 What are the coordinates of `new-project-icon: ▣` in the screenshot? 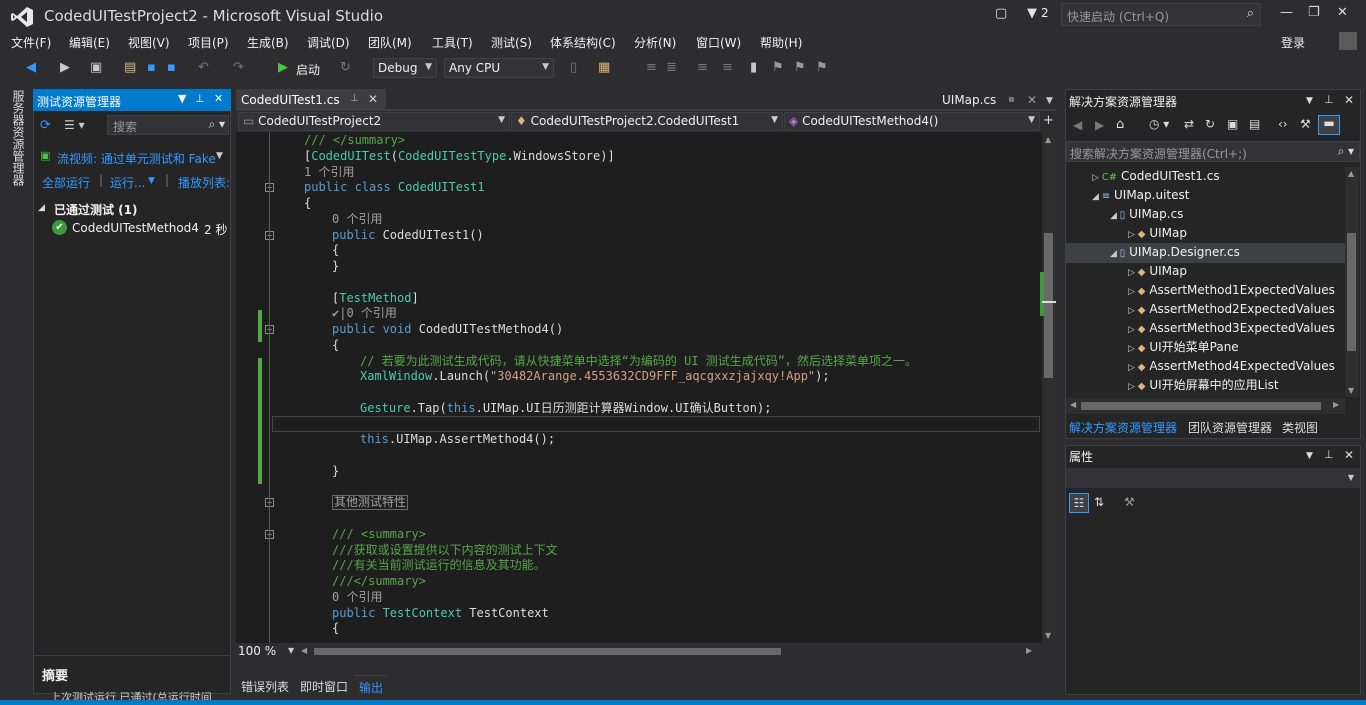 It's located at (96, 67).